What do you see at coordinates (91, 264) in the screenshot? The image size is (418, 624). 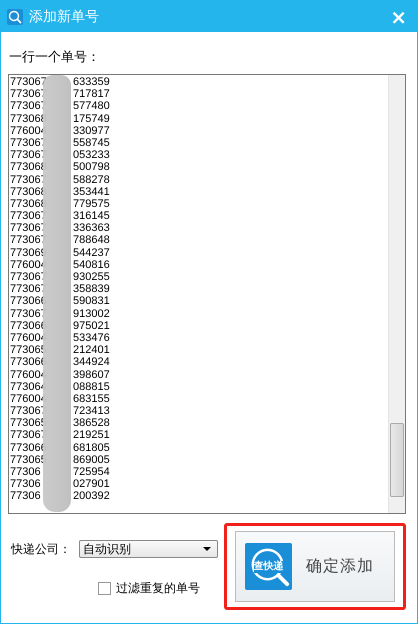 I see `number-suffix: 540816` at bounding box center [91, 264].